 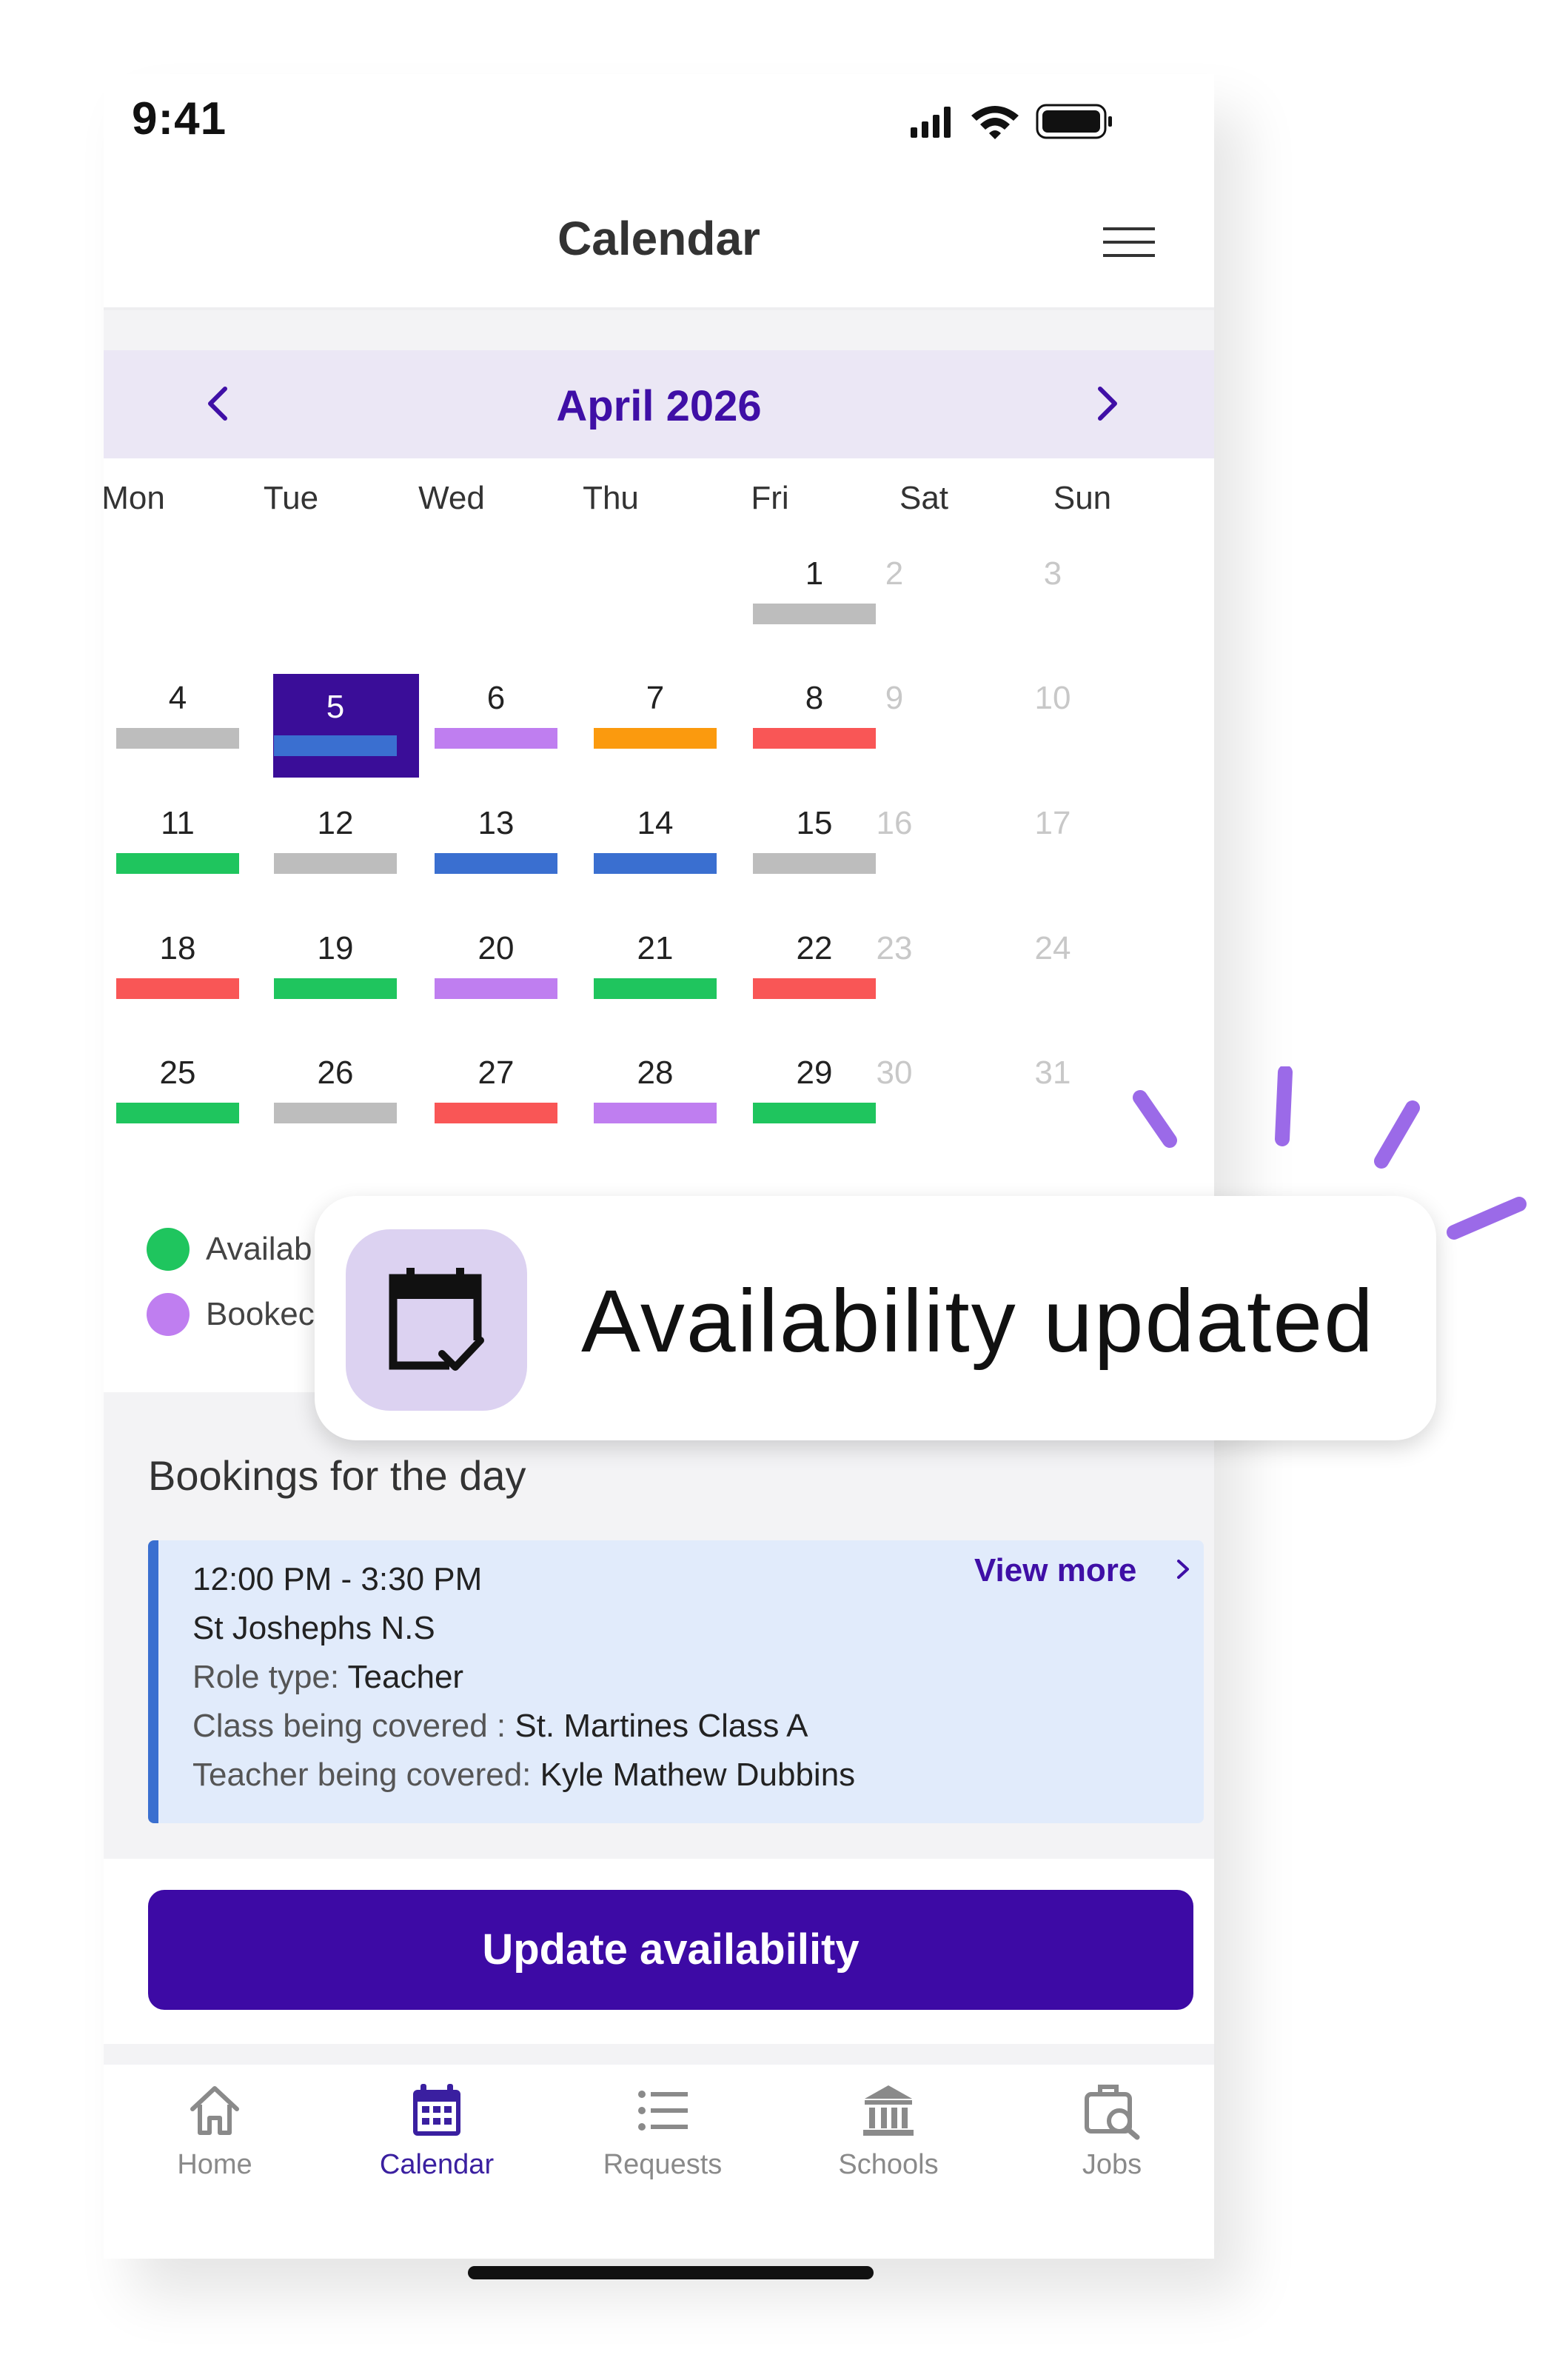 I want to click on day-17: 17, so click(x=1053, y=823).